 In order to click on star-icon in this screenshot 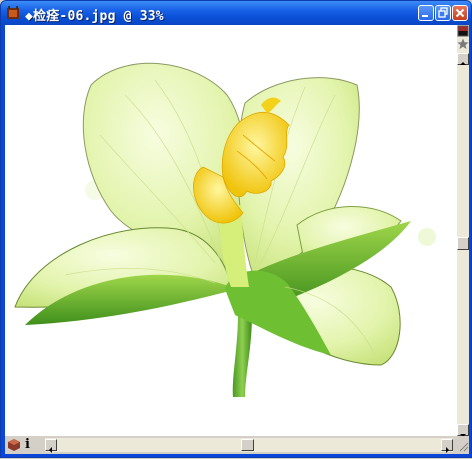, I will do `click(463, 44)`.